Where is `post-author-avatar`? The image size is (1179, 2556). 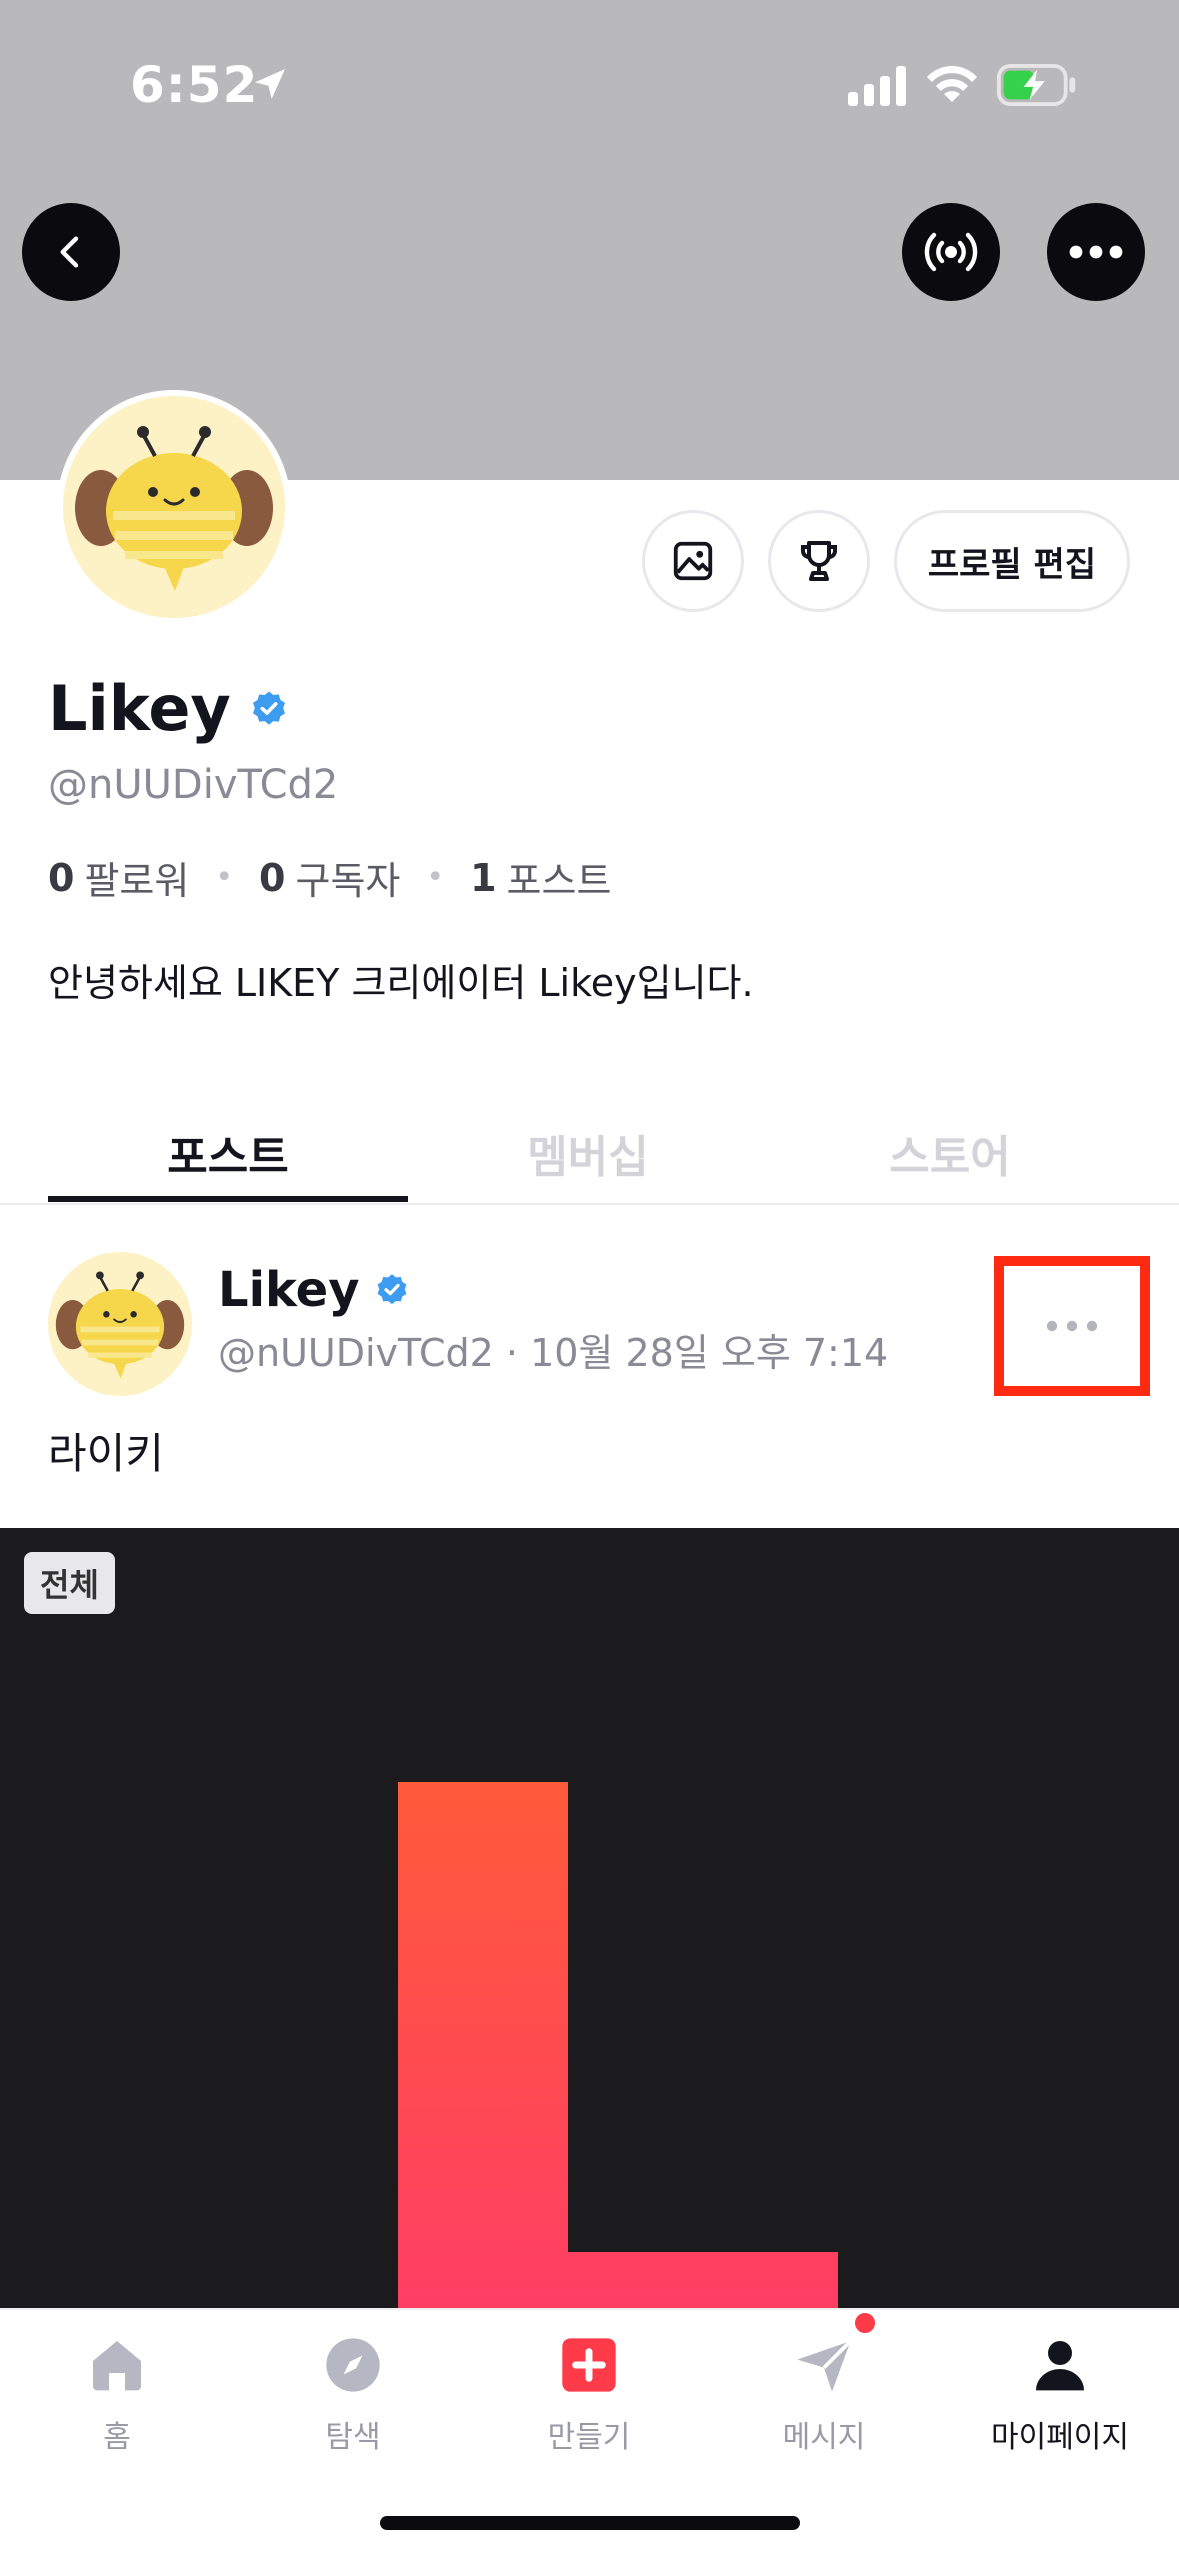
post-author-avatar is located at coordinates (120, 1324).